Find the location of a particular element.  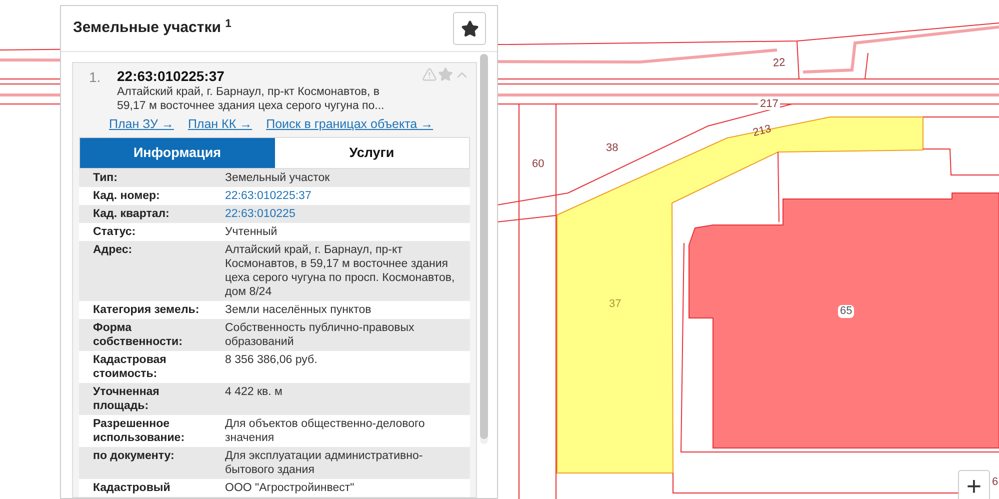

row-value: Для объектов общественно-делового значения is located at coordinates (325, 430).